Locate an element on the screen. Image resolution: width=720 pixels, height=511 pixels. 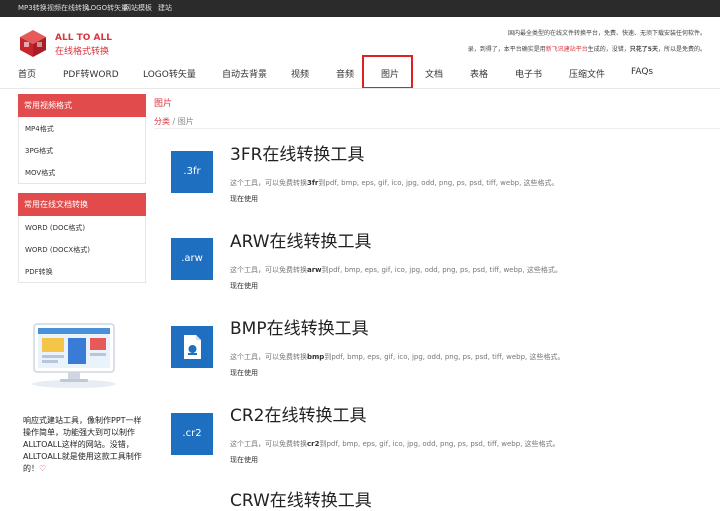
file-3fr-icon: .3fr is located at coordinates (192, 172).